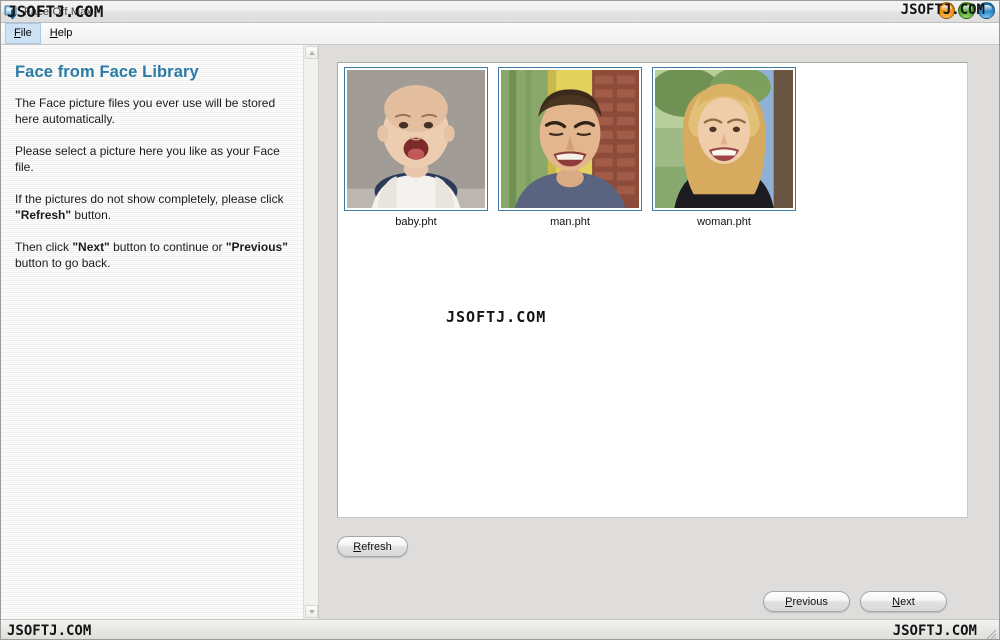 The image size is (1000, 640). Describe the element at coordinates (934, 631) in the screenshot. I see `watermark-status-right: JSOFTJ.COM` at that location.